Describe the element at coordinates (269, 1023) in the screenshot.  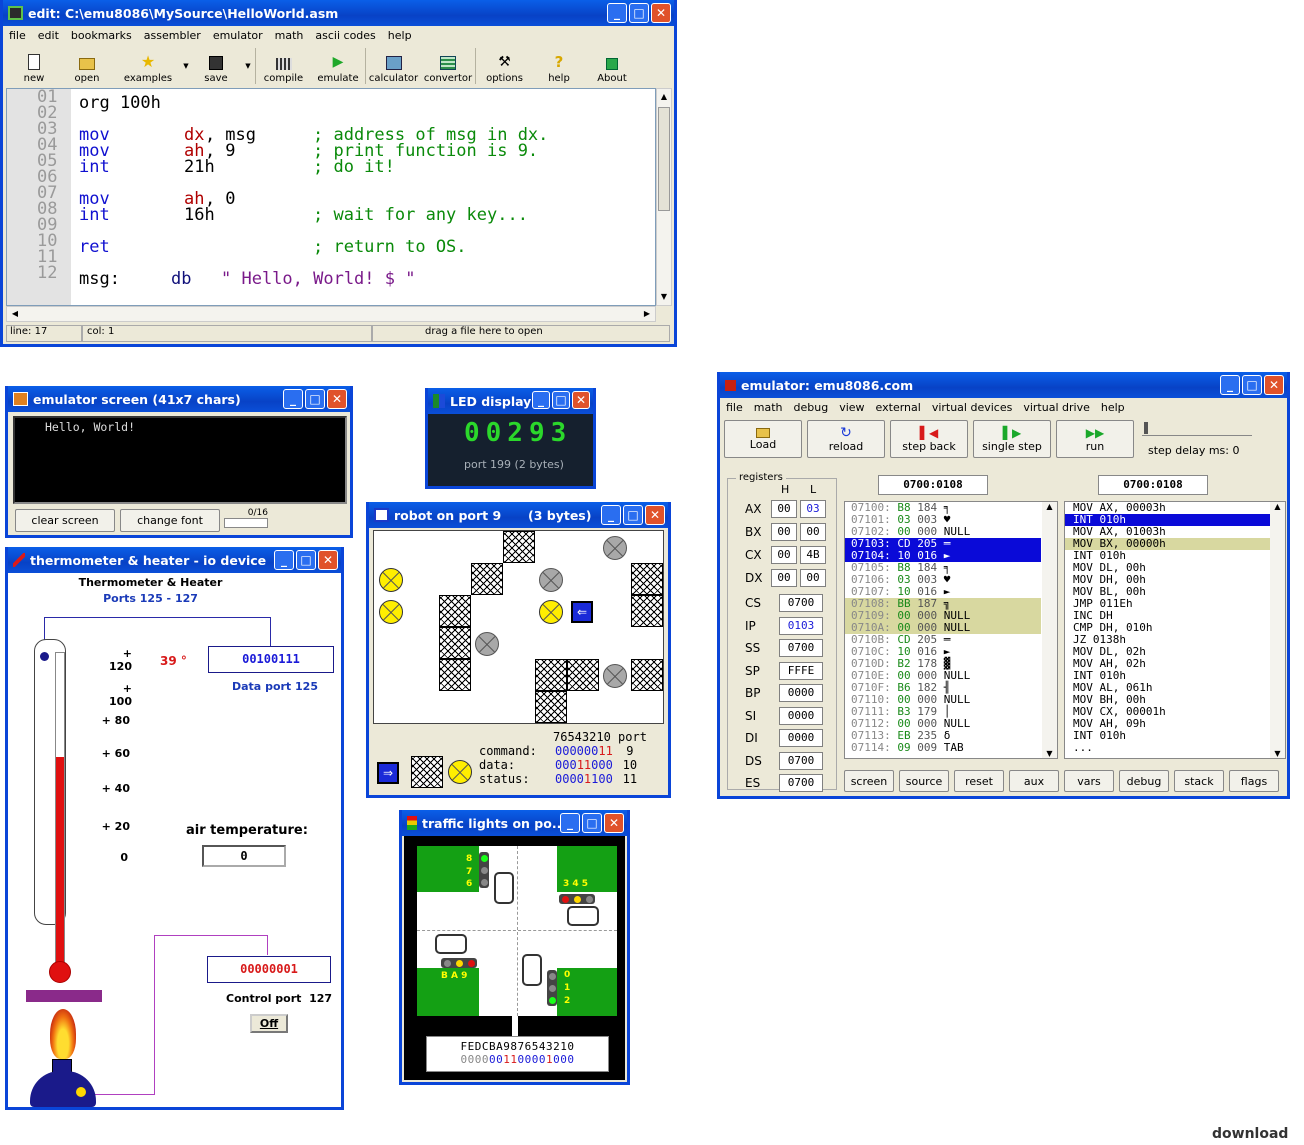
I see `off-button: Off` at that location.